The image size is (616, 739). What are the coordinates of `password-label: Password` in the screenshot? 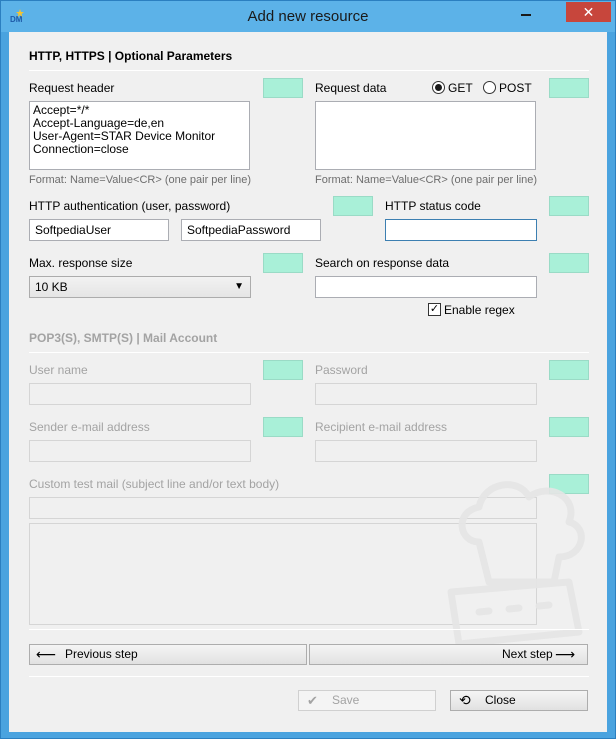 It's located at (341, 370).